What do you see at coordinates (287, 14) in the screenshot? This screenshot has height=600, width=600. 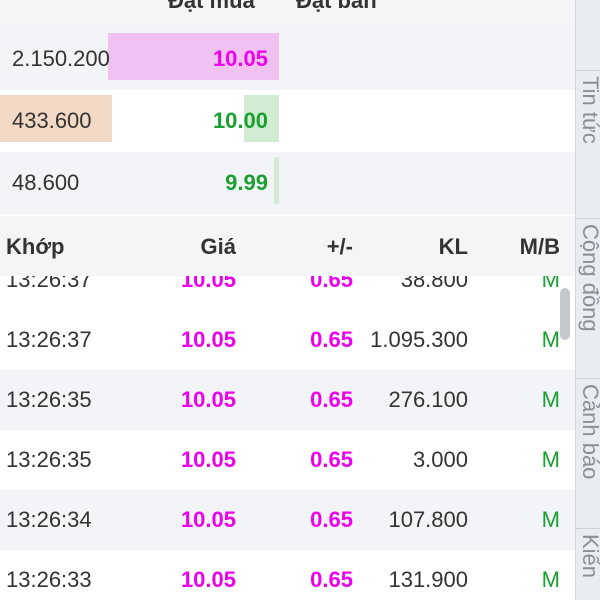 I see `order-book-header: Đặt mua Đặt bán` at bounding box center [287, 14].